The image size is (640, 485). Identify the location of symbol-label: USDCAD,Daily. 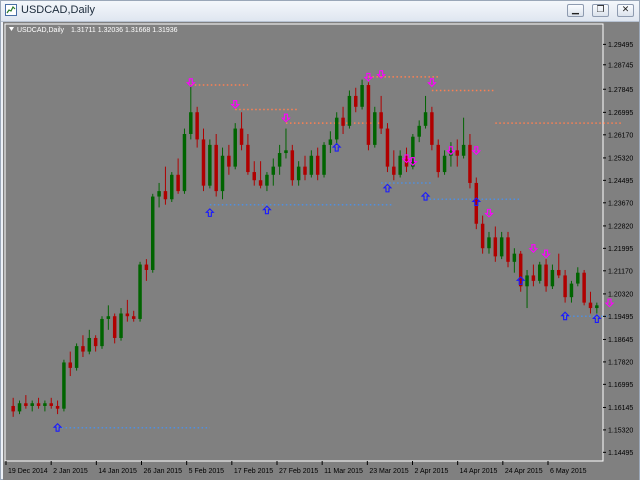
(41, 30).